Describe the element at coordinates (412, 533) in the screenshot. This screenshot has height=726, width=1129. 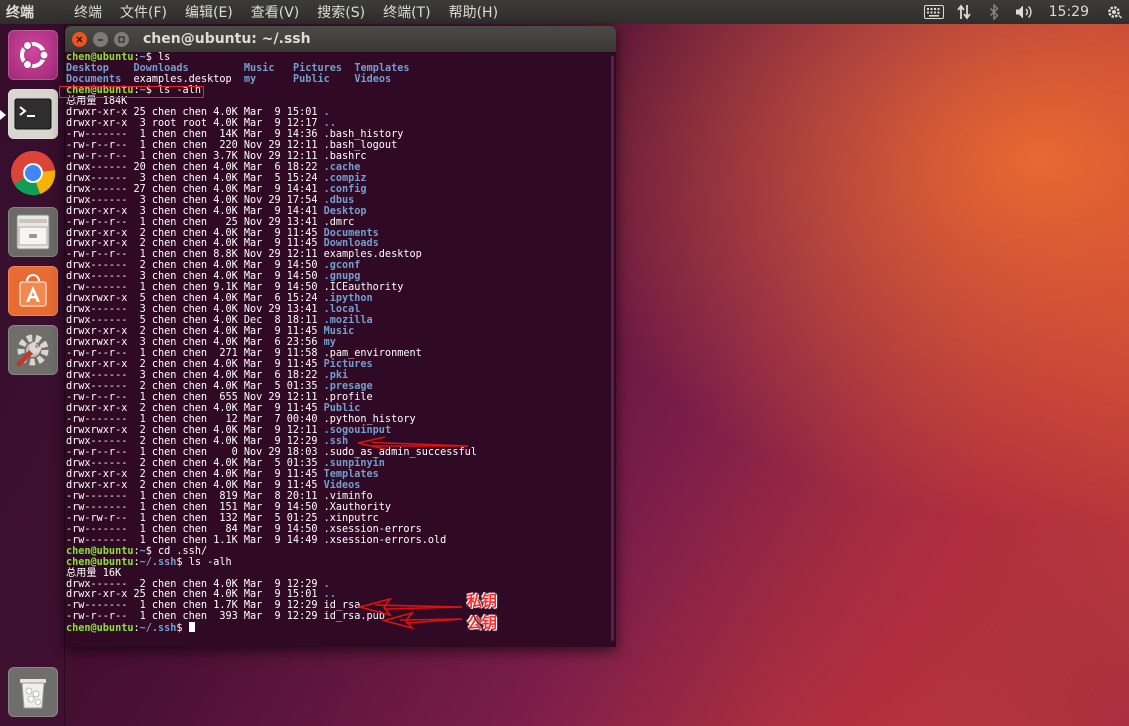
I see `annotation-arrows` at that location.